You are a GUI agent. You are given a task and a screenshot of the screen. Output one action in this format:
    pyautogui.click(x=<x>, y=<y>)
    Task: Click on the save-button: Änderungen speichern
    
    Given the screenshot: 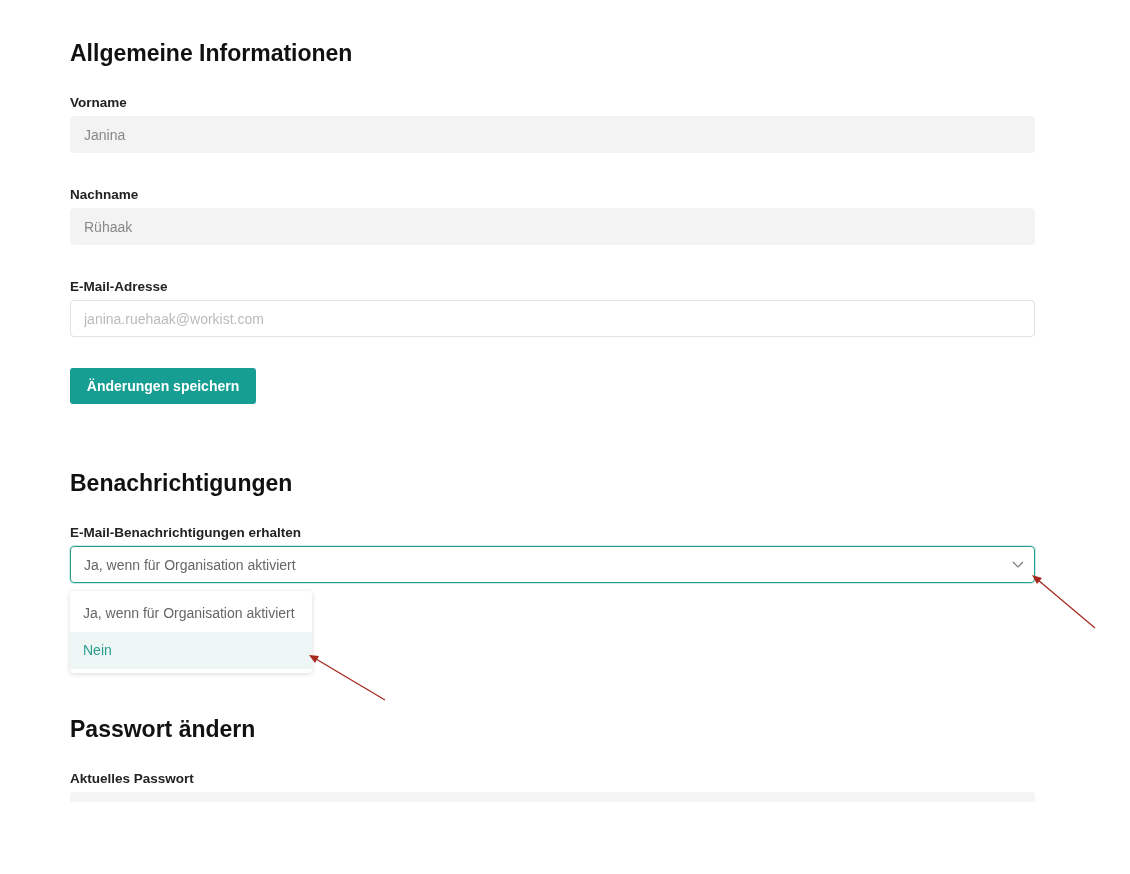 What is the action you would take?
    pyautogui.click(x=163, y=386)
    